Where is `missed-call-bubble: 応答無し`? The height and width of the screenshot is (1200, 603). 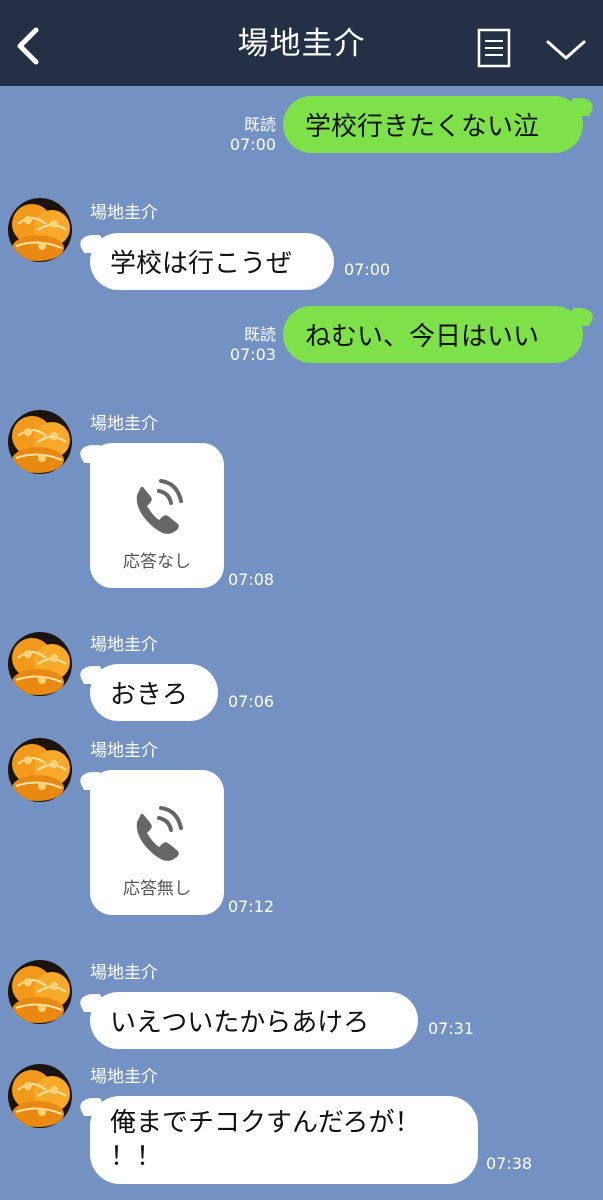 missed-call-bubble: 応答無し is located at coordinates (157, 842).